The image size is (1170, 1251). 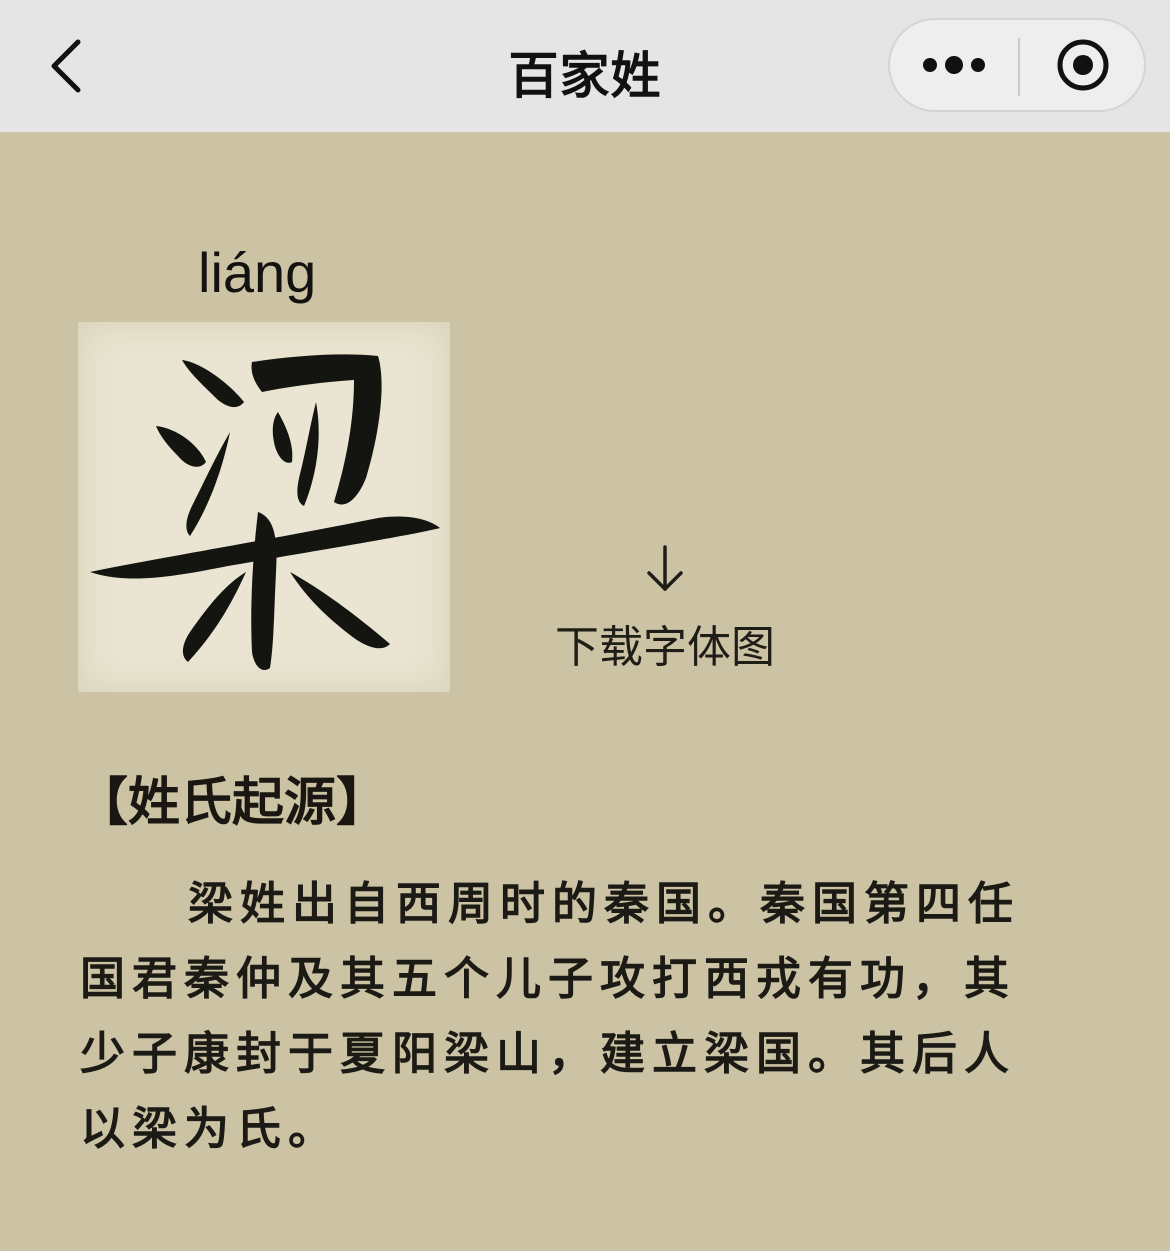 I want to click on target-close-icon, so click(x=1083, y=65).